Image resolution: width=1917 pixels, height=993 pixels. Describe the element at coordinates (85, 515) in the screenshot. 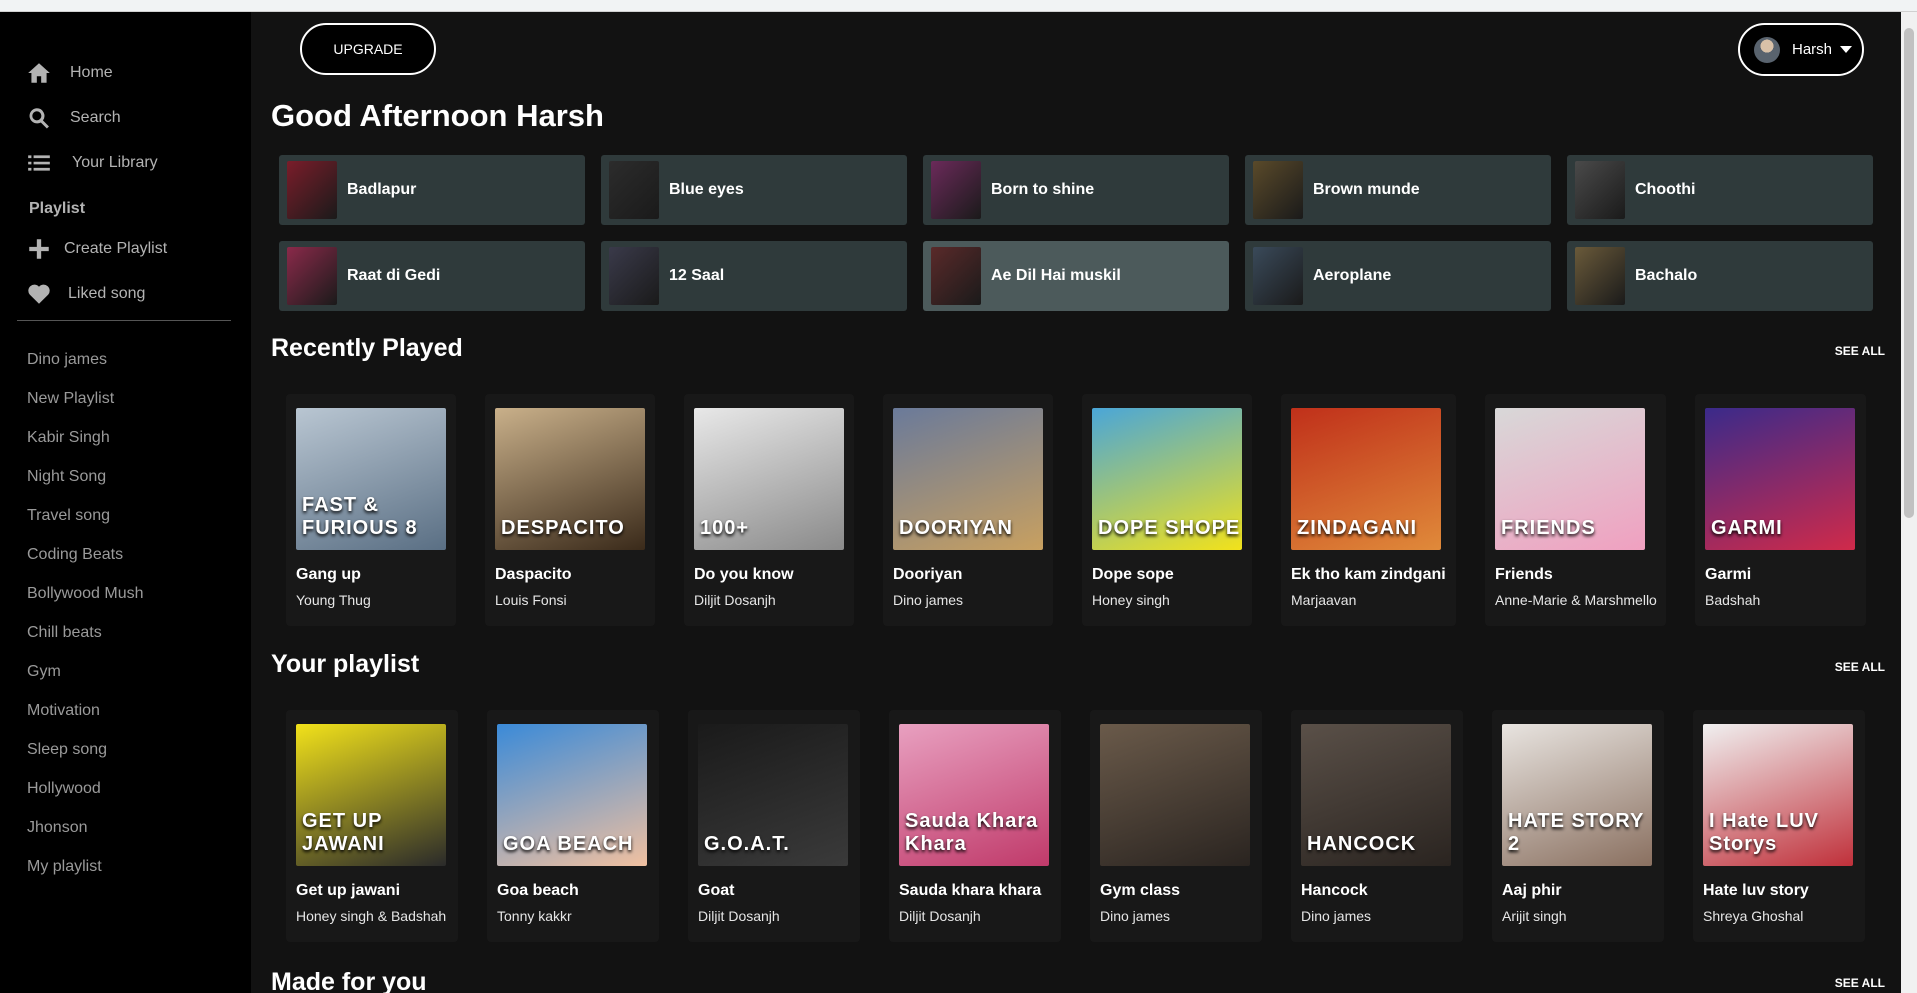

I see `playlist-item: Travel song` at that location.